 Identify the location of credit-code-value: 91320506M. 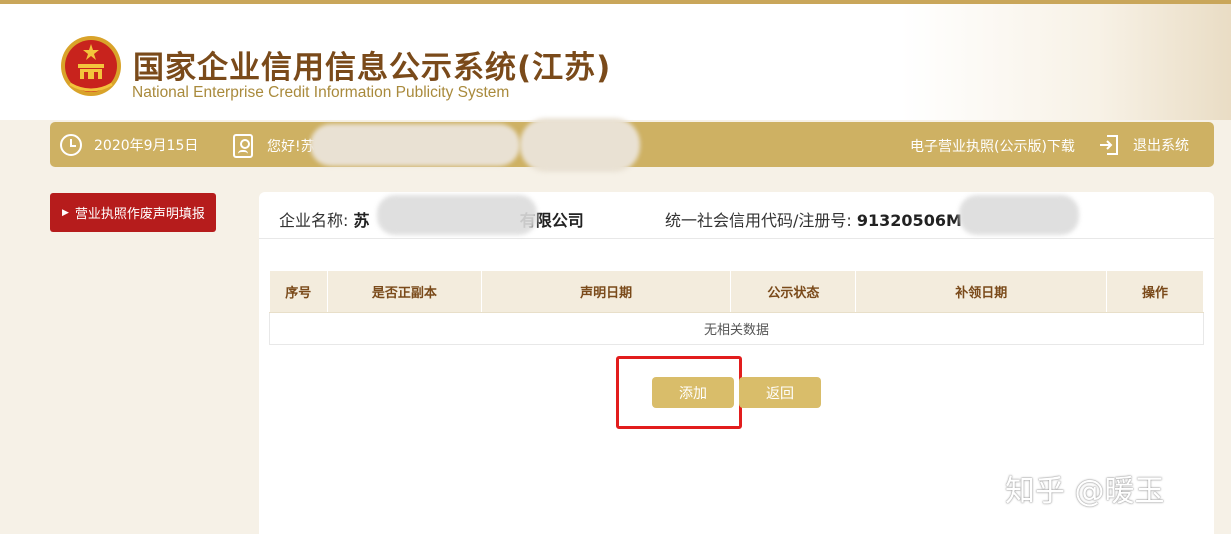
(909, 220).